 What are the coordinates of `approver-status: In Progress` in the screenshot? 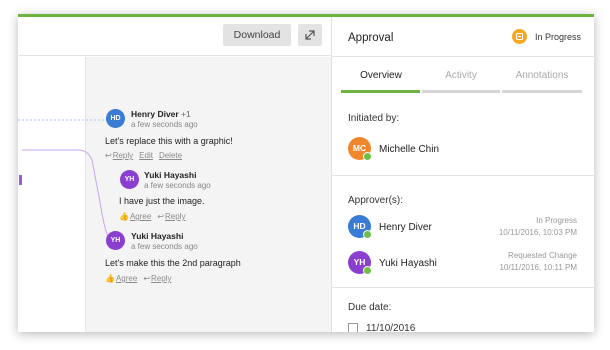 It's located at (556, 220).